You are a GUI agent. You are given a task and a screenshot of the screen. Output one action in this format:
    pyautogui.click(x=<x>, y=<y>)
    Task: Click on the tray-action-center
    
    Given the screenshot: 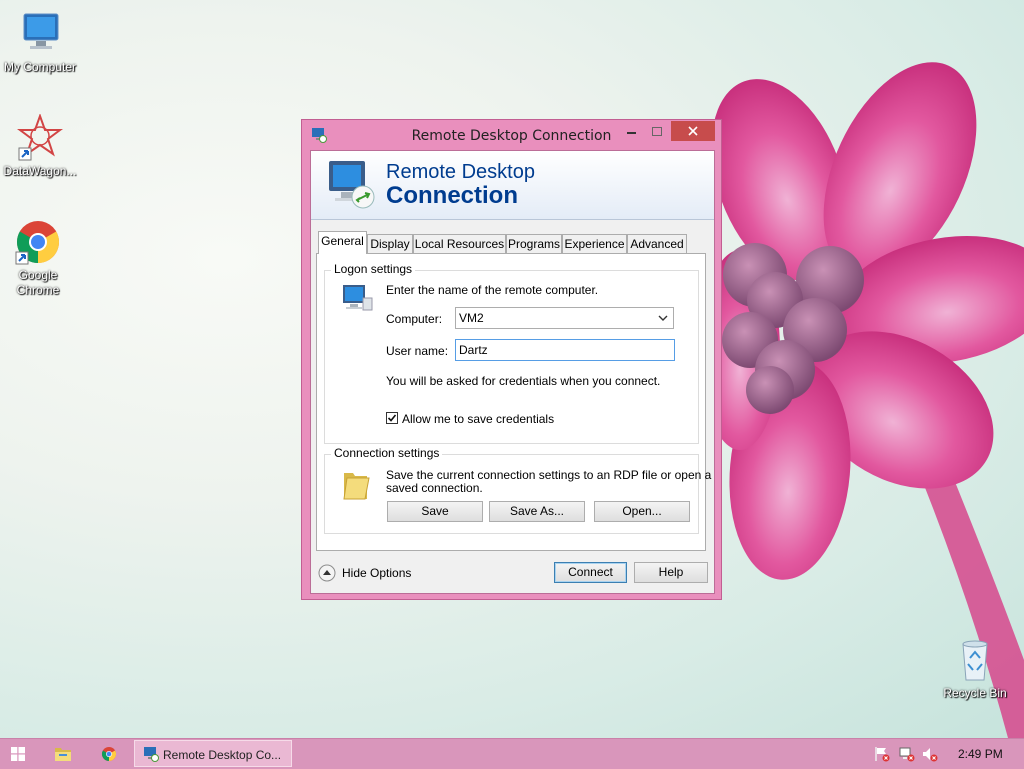 What is the action you would take?
    pyautogui.click(x=882, y=754)
    